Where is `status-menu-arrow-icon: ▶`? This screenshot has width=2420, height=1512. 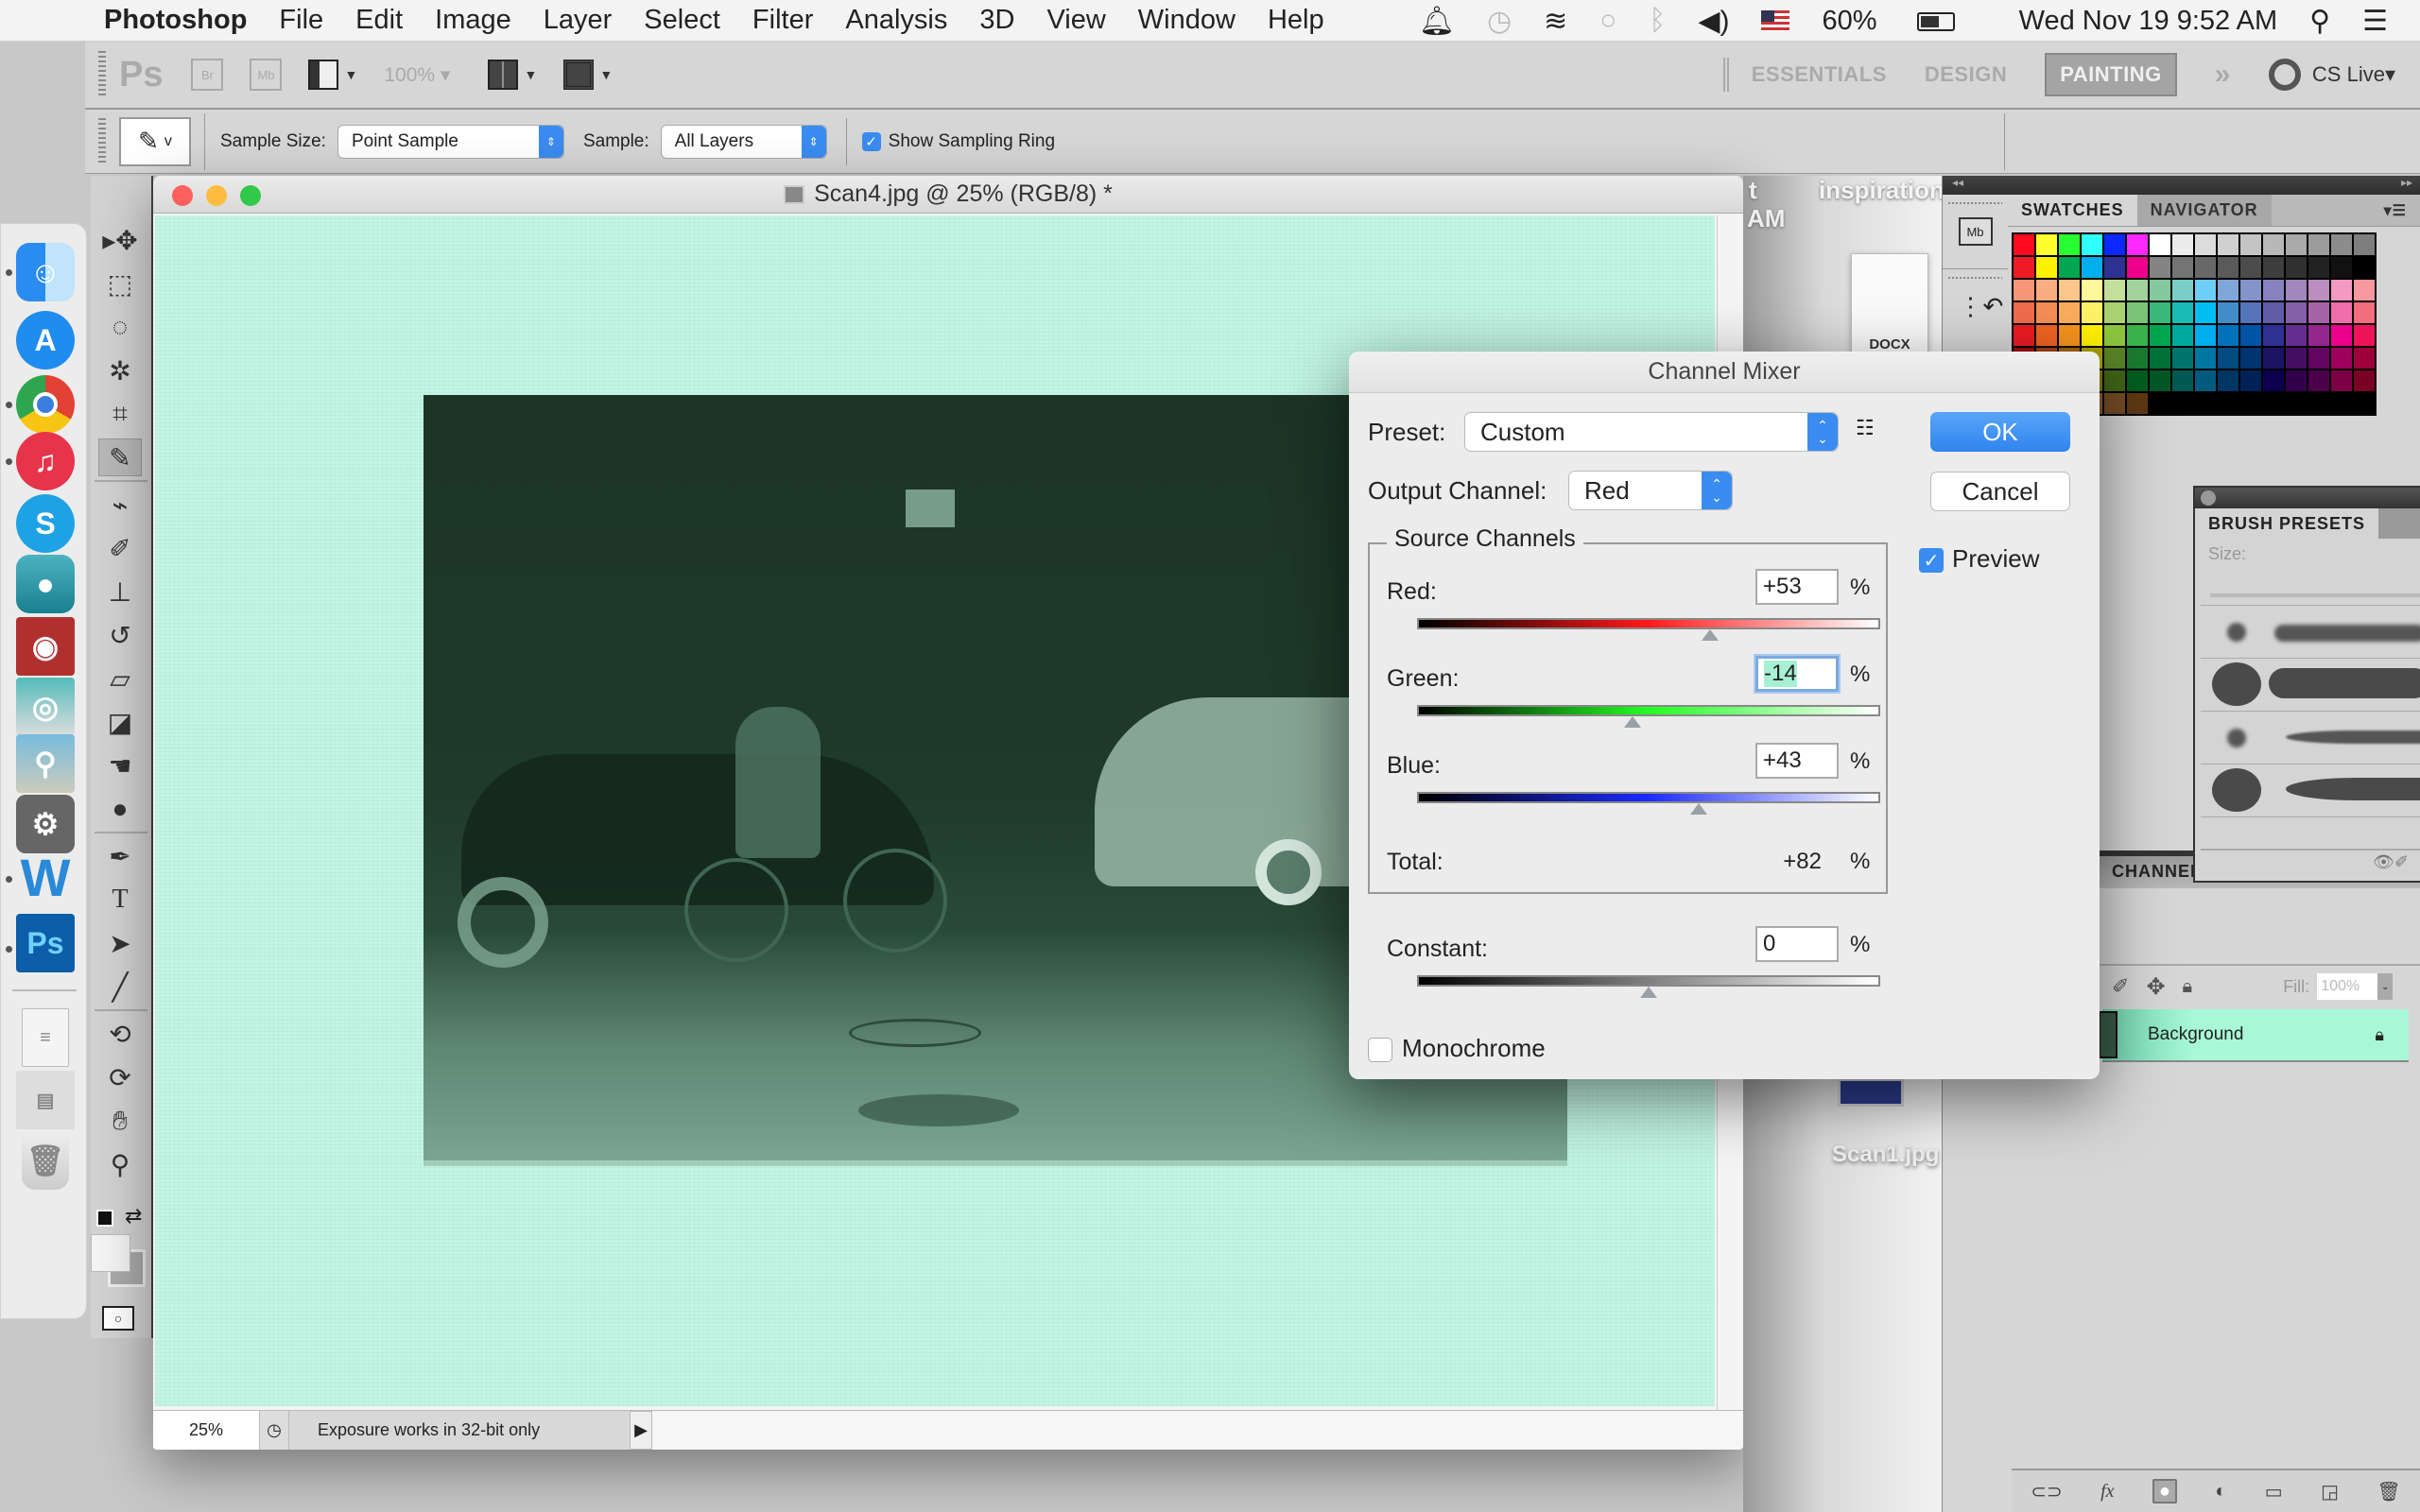 status-menu-arrow-icon: ▶ is located at coordinates (641, 1430).